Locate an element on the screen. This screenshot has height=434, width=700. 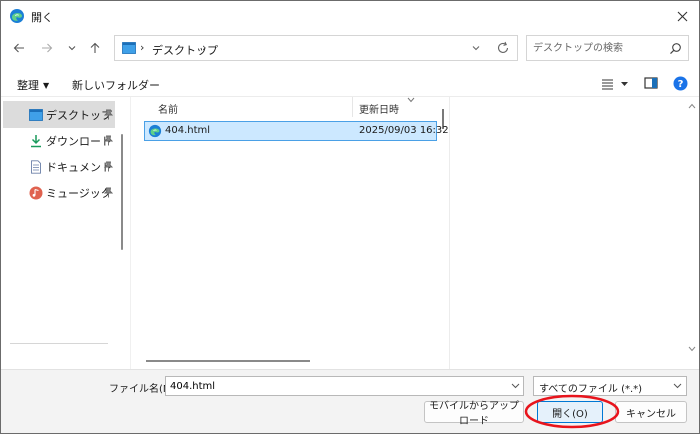
navigation-pane: デスクトップ ダウンロード ドキュメント ミュージック is located at coordinates (65, 233).